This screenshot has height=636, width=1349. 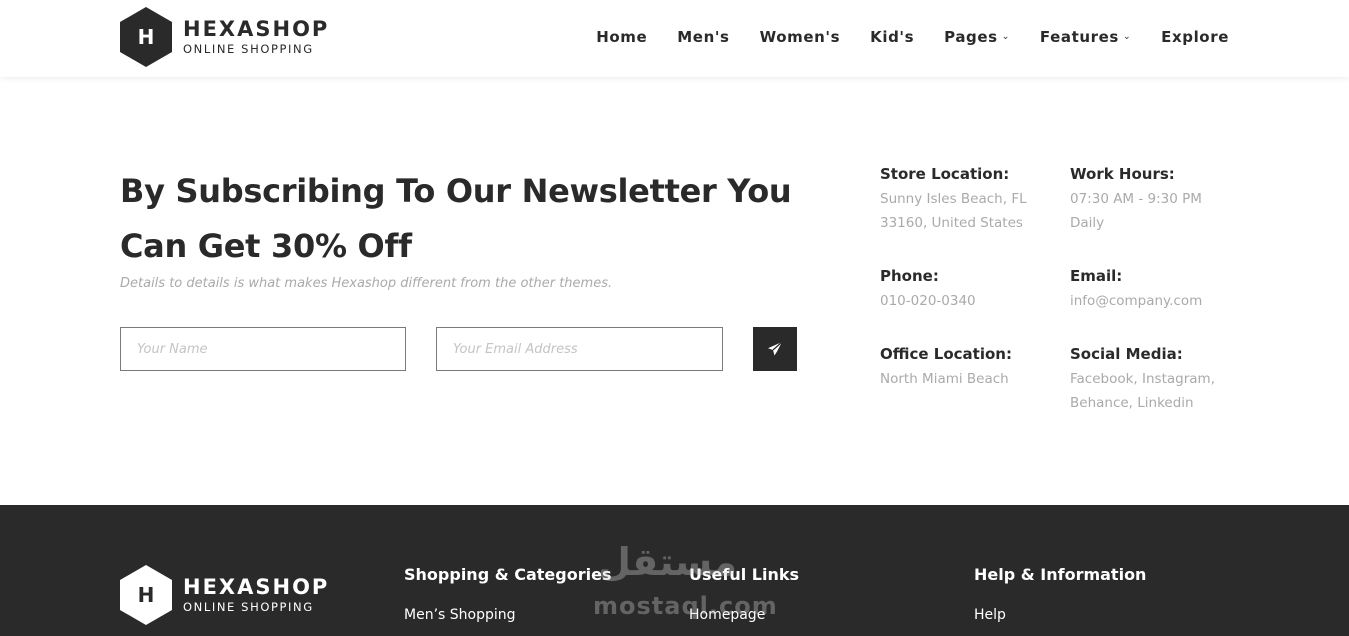 What do you see at coordinates (951, 223) in the screenshot?
I see `store-location-line: 33160, United States` at bounding box center [951, 223].